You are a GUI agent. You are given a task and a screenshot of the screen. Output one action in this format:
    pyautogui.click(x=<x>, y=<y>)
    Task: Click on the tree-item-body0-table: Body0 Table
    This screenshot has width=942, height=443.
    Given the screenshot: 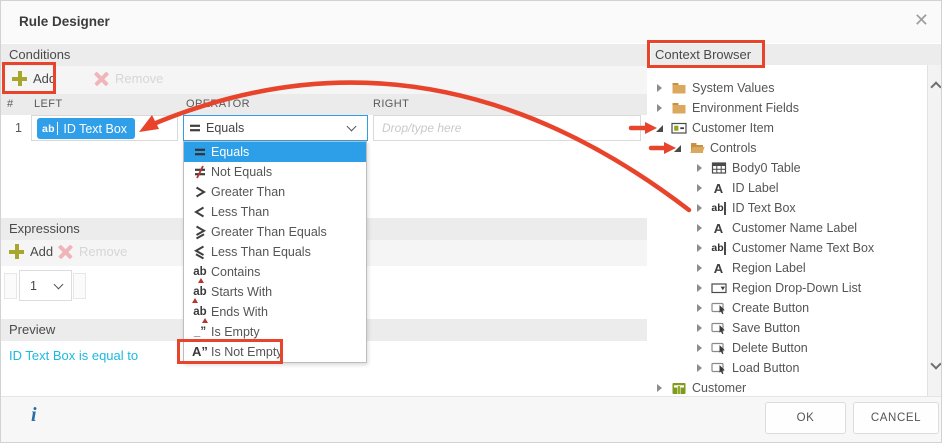 What is the action you would take?
    pyautogui.click(x=788, y=168)
    